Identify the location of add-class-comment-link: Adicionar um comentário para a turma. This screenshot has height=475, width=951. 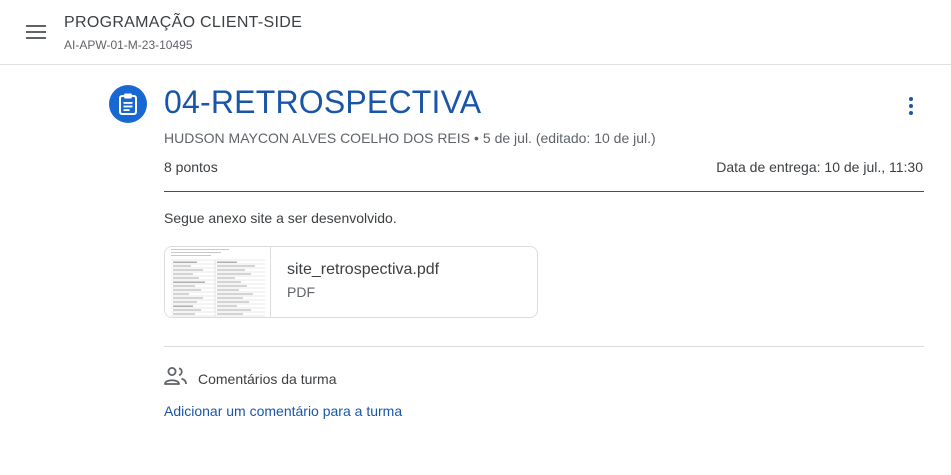
(283, 411).